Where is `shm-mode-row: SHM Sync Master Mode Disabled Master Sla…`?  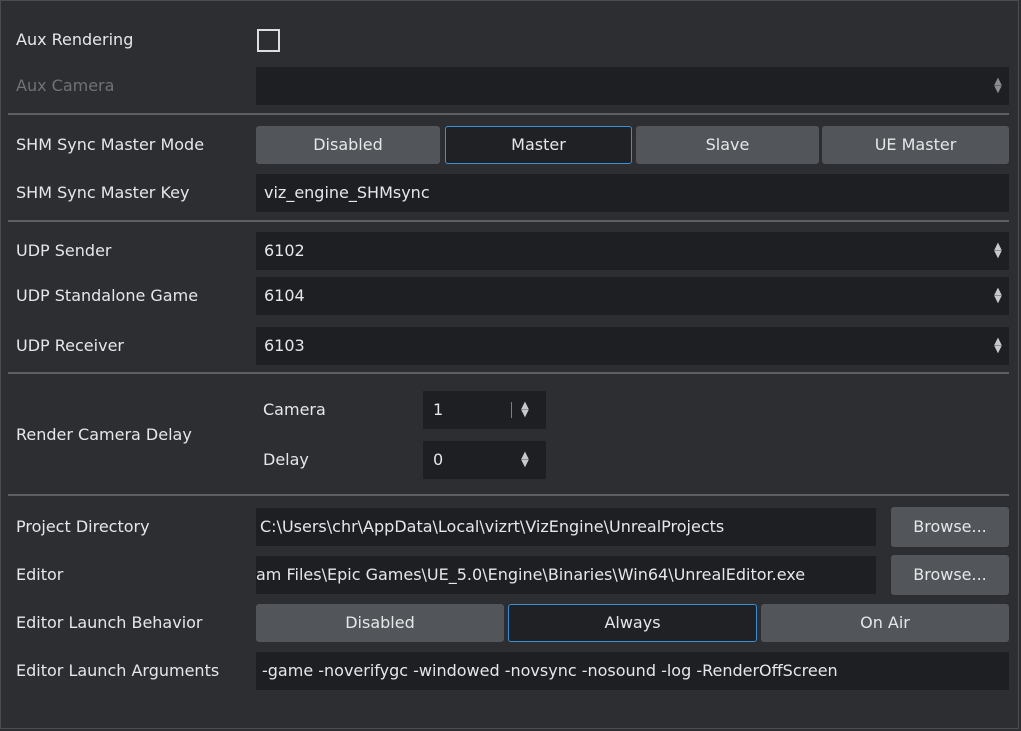
shm-mode-row: SHM Sync Master Mode Disabled Master Sla… is located at coordinates (512, 145).